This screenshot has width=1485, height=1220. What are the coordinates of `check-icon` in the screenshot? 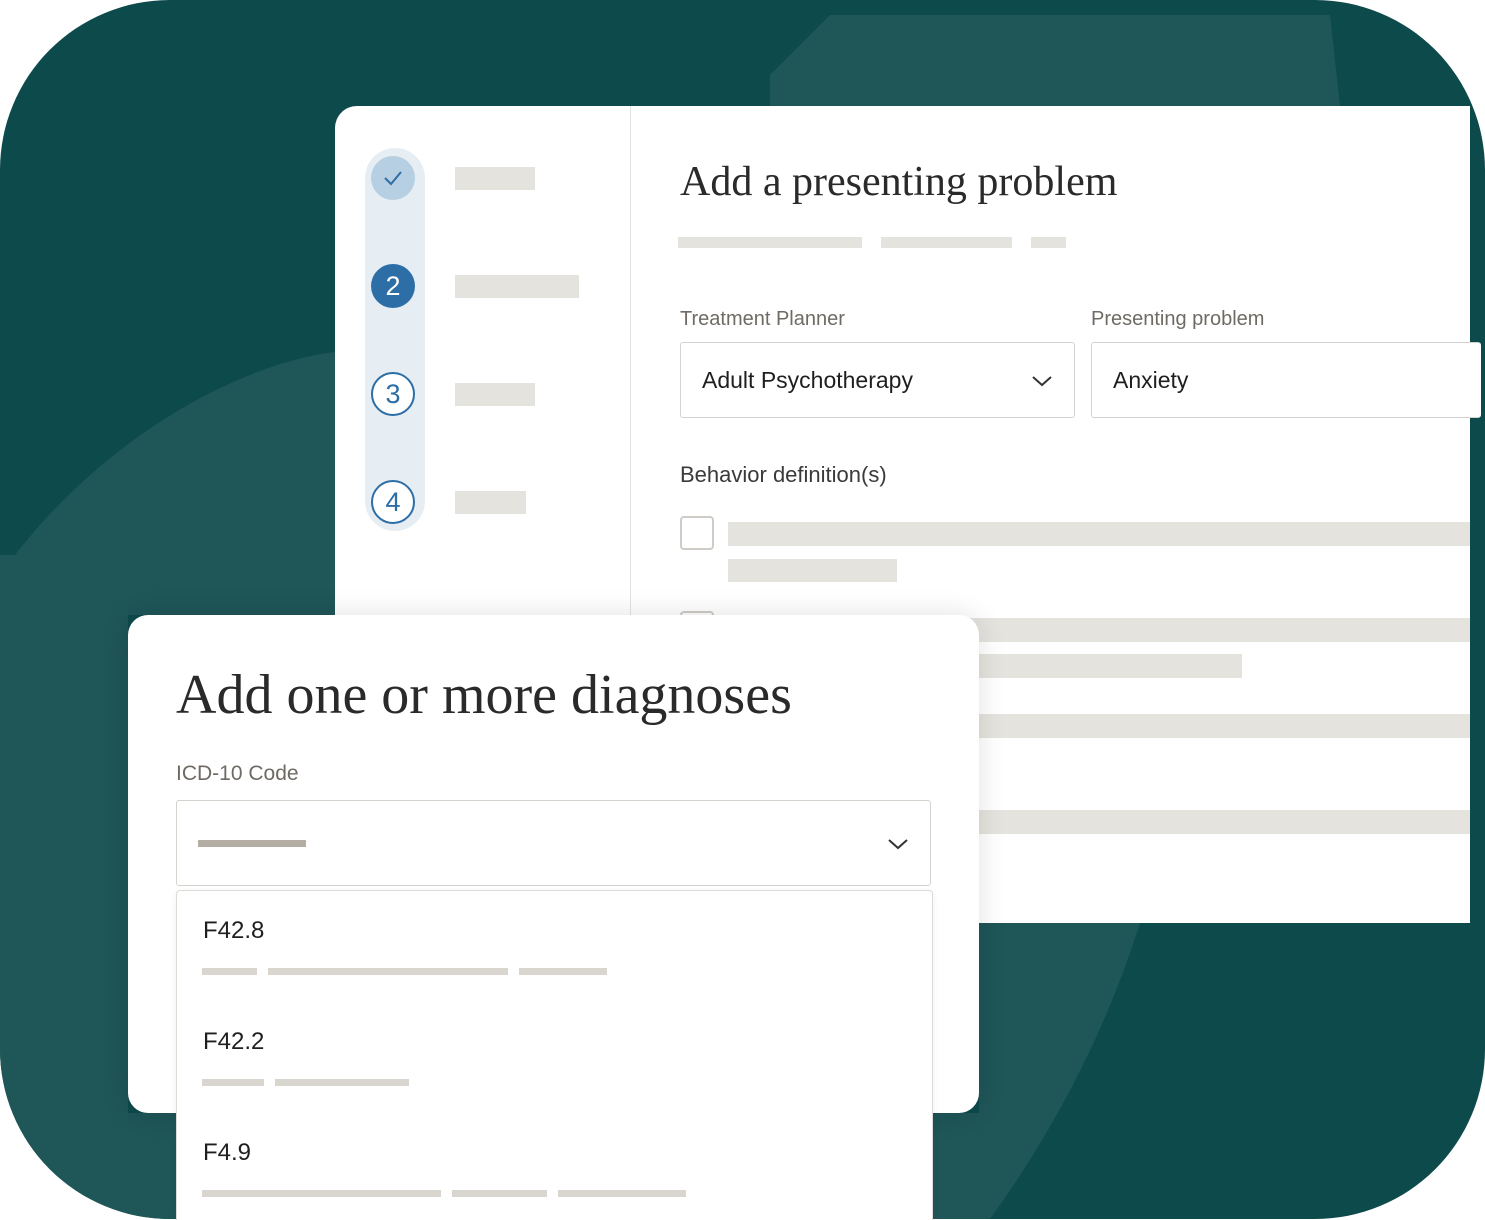 It's located at (393, 178).